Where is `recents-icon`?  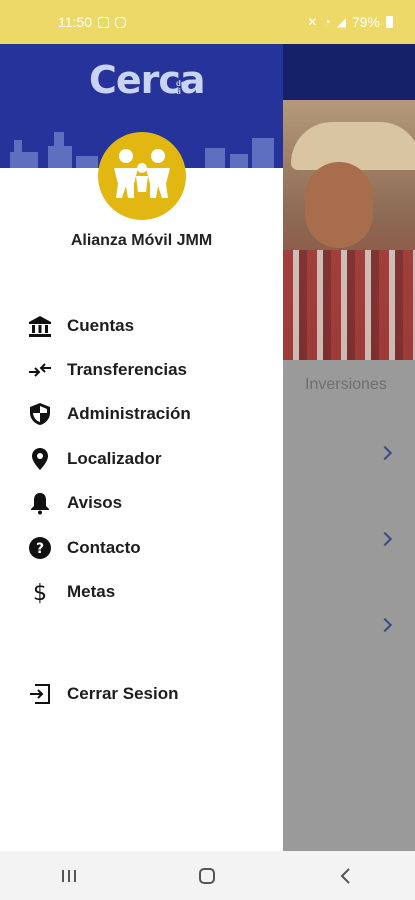 recents-icon is located at coordinates (69, 875).